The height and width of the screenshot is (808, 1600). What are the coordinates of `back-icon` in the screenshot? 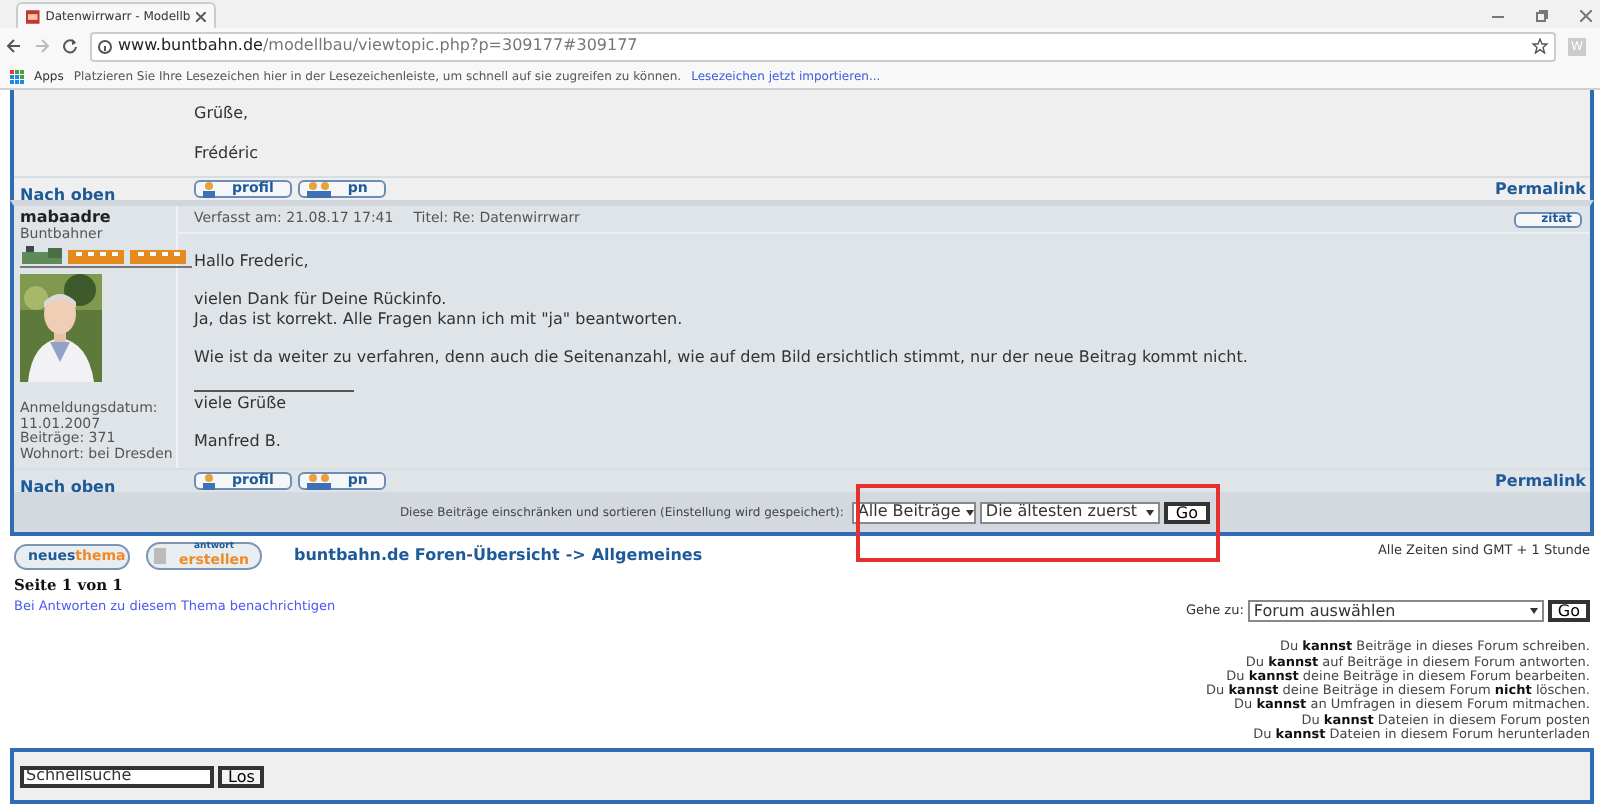 It's located at (14, 46).